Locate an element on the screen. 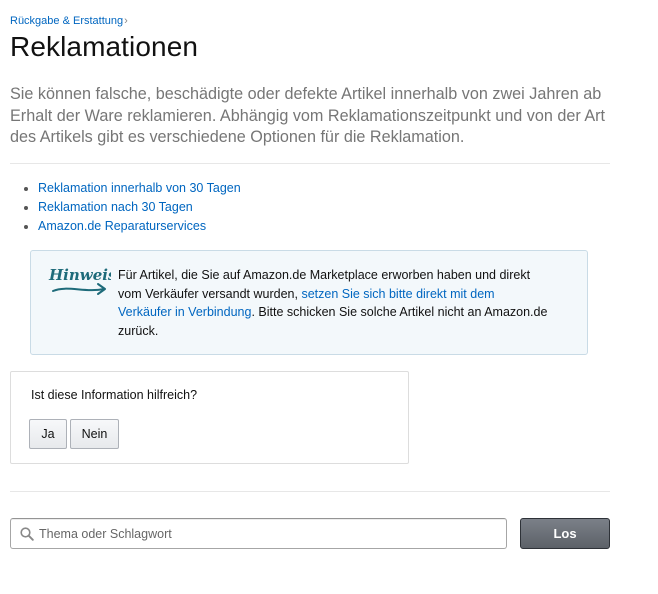  list-item: Reklamation innerhalb von 30 Tagen is located at coordinates (139, 188).